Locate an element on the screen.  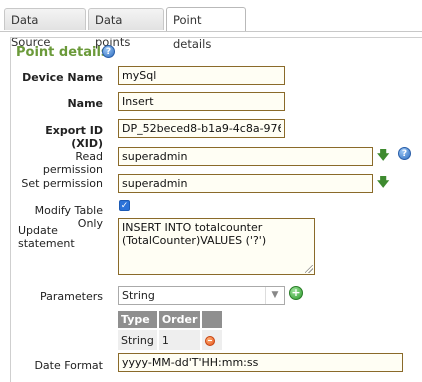
set-permission-field is located at coordinates (245, 183).